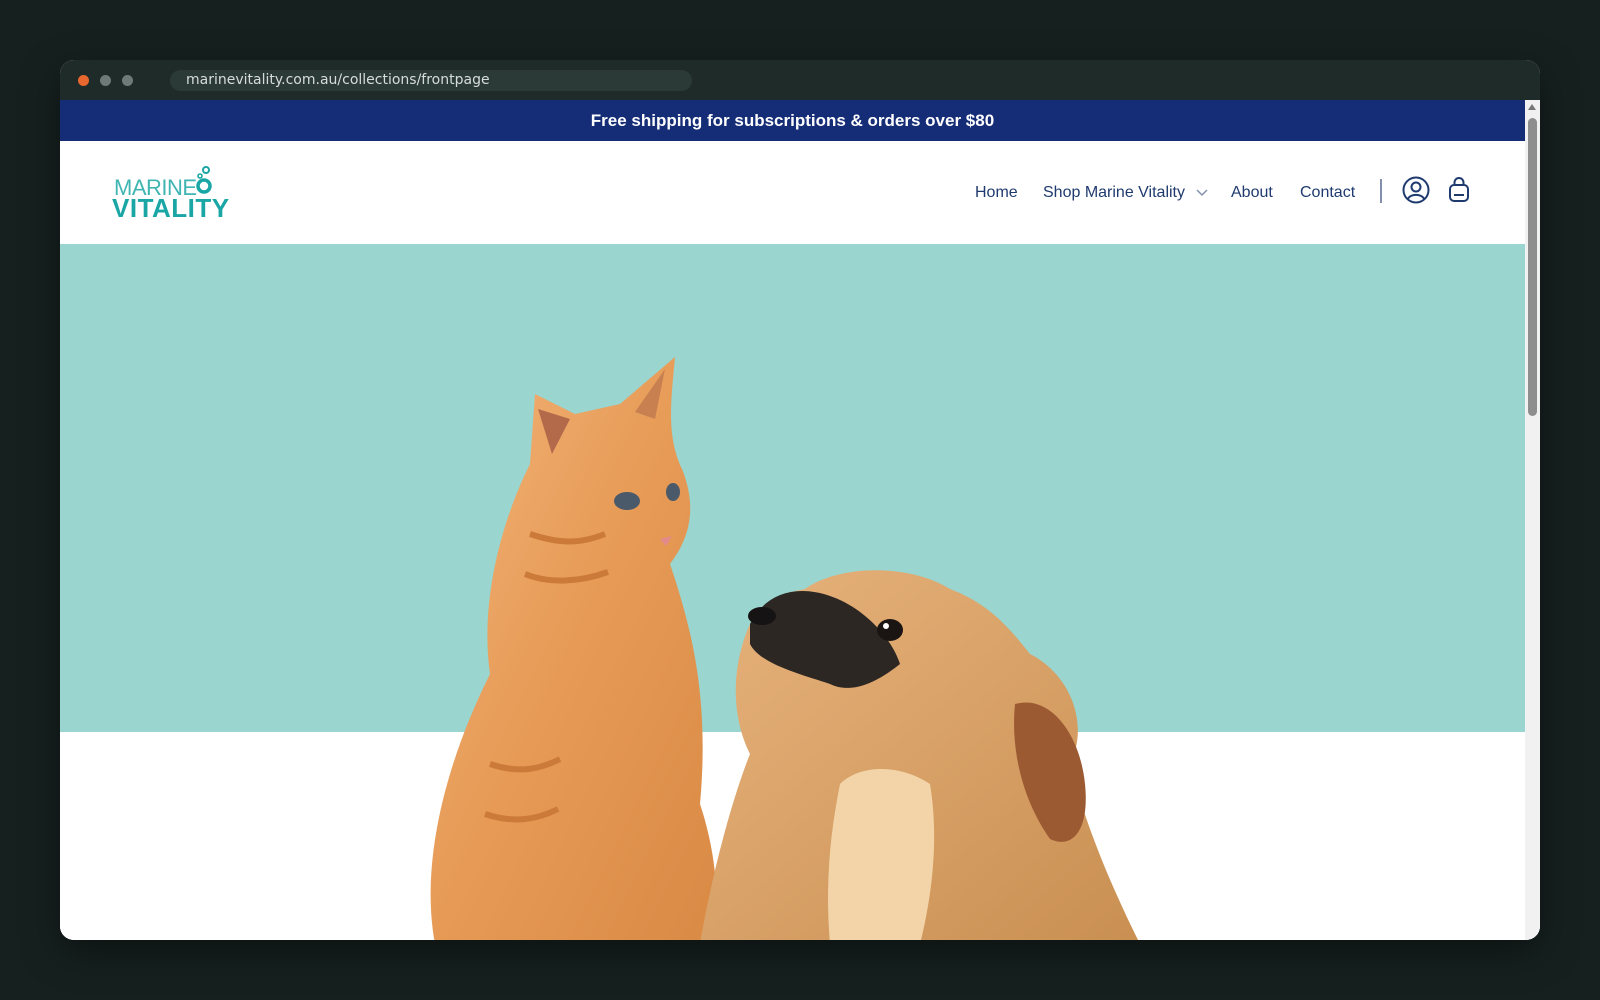  What do you see at coordinates (1202, 193) in the screenshot?
I see `chevron-down-icon` at bounding box center [1202, 193].